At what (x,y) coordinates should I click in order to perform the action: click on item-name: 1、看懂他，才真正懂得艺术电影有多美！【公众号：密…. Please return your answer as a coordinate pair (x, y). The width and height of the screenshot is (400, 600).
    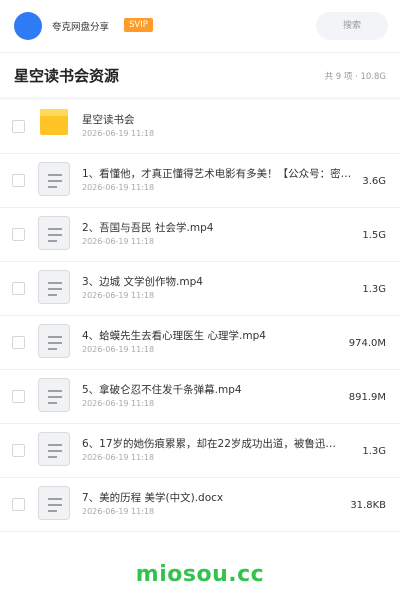
    Looking at the image, I should click on (217, 174).